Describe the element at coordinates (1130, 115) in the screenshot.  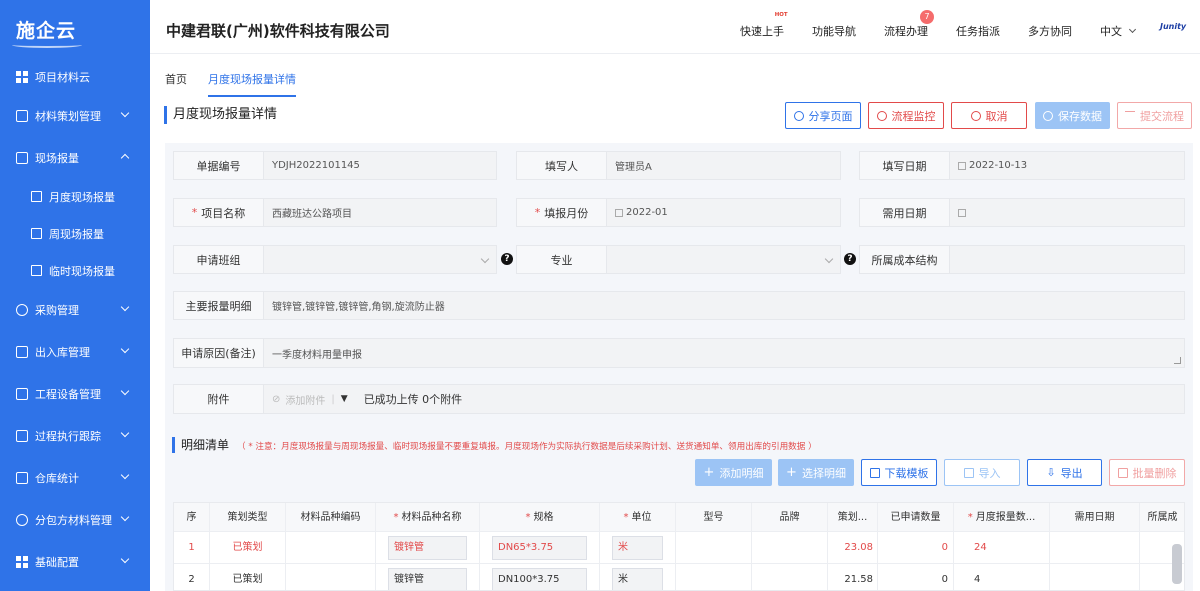
I see `upload-icon` at that location.